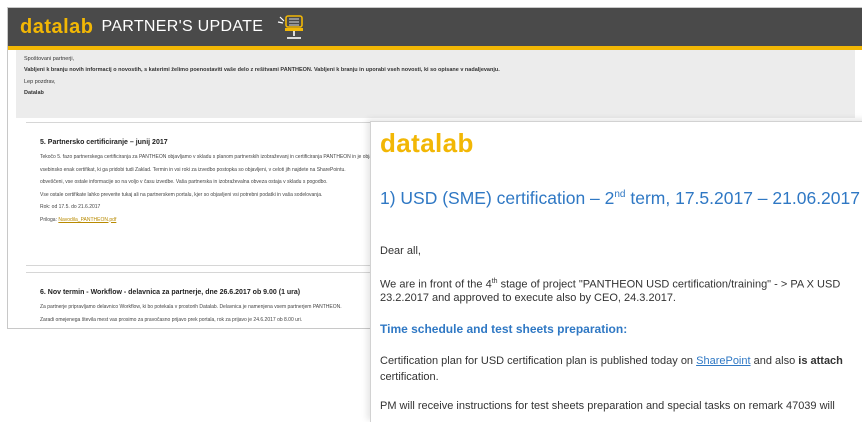 The height and width of the screenshot is (422, 862). What do you see at coordinates (427, 143) in the screenshot?
I see `email-logo: datalab` at bounding box center [427, 143].